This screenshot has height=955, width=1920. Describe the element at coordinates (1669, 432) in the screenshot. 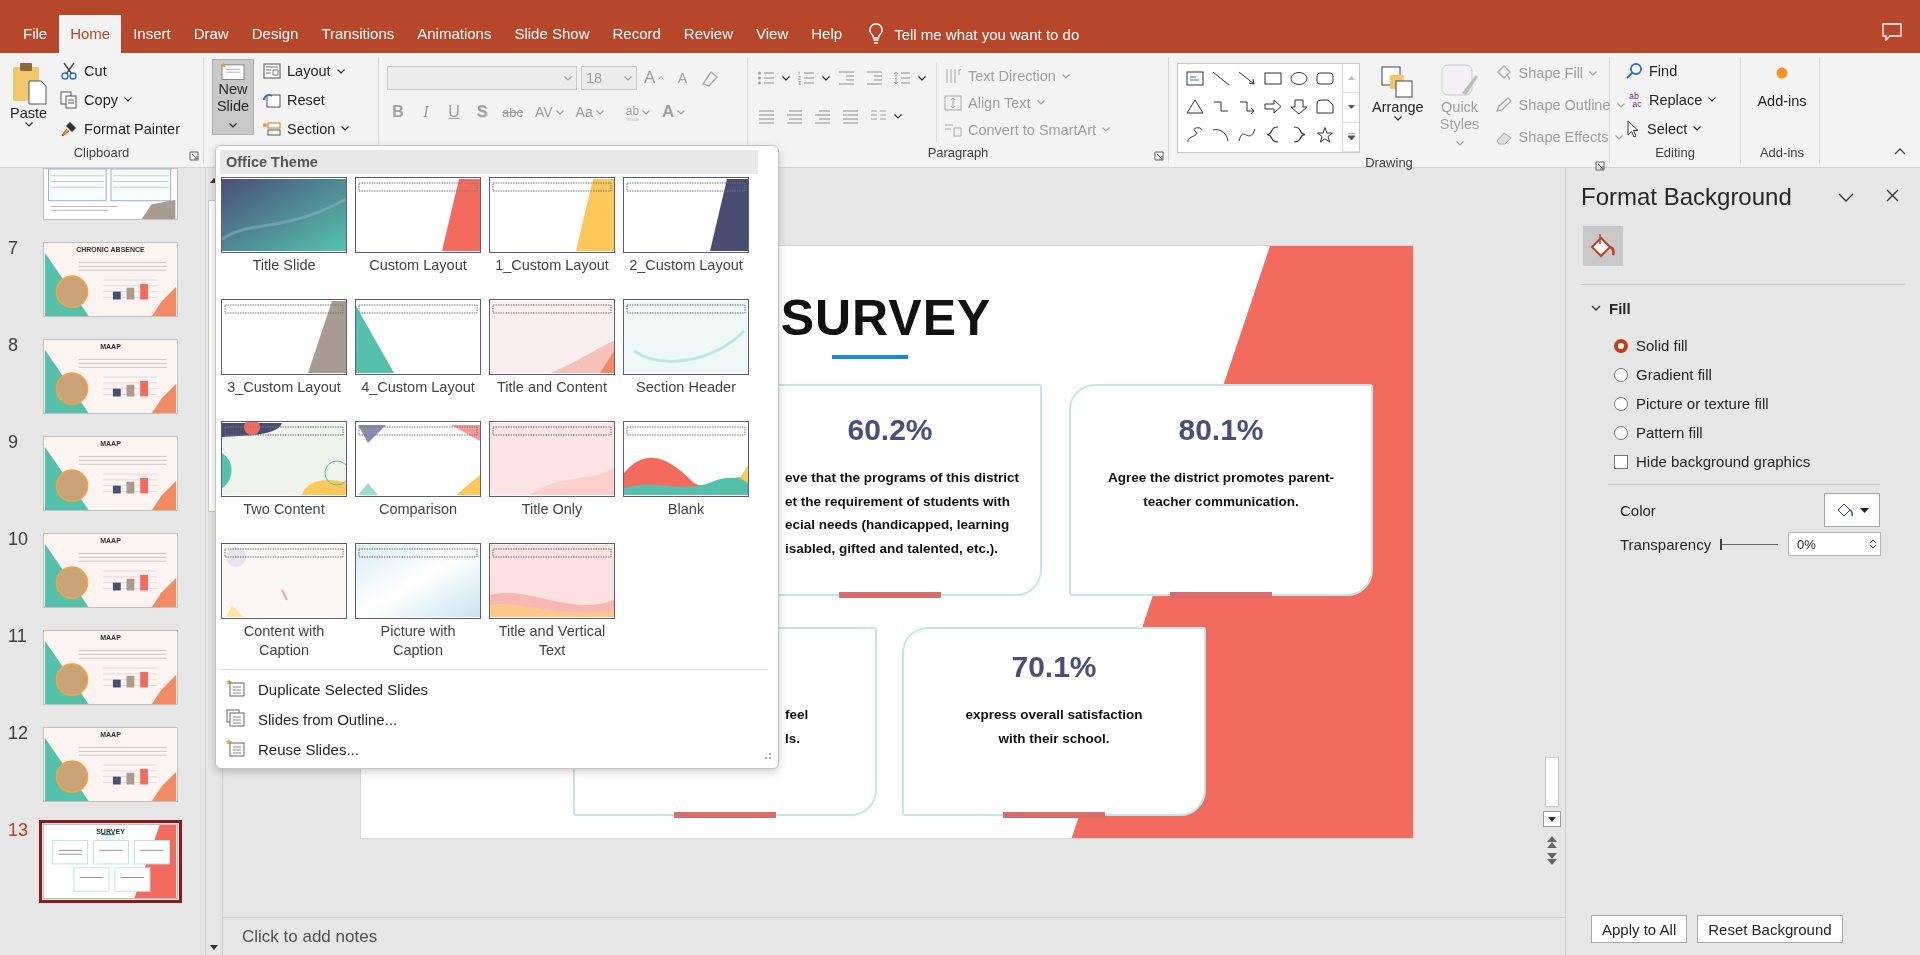

I see `radio-label: Pattern fill` at that location.